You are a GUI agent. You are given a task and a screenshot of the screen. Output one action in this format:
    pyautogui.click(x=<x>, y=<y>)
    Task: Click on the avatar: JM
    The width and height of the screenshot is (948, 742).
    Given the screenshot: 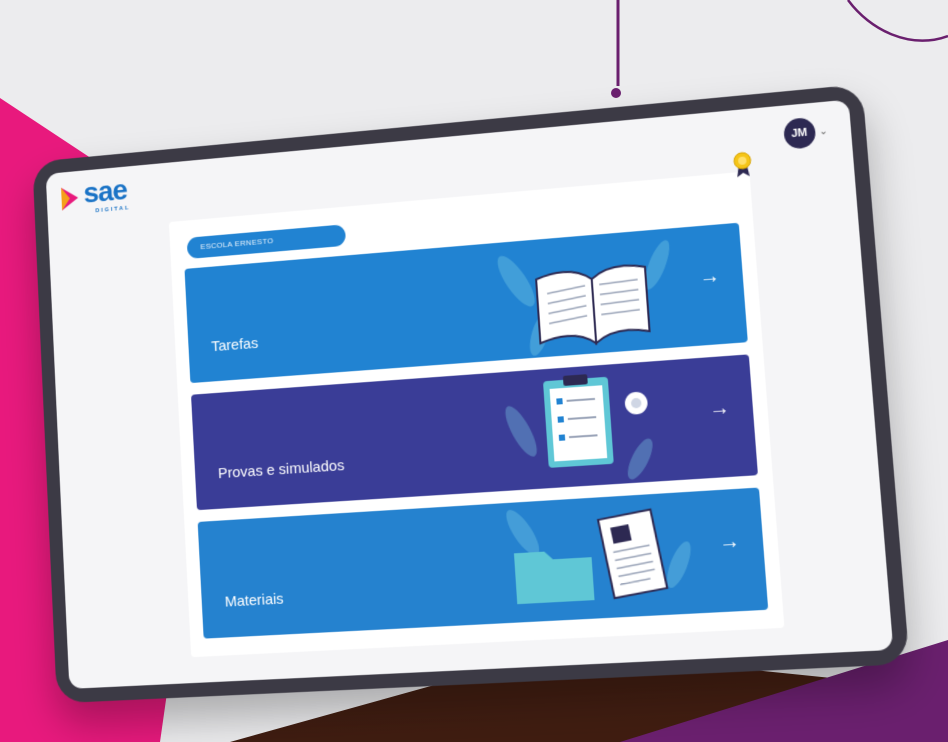 What is the action you would take?
    pyautogui.click(x=799, y=133)
    